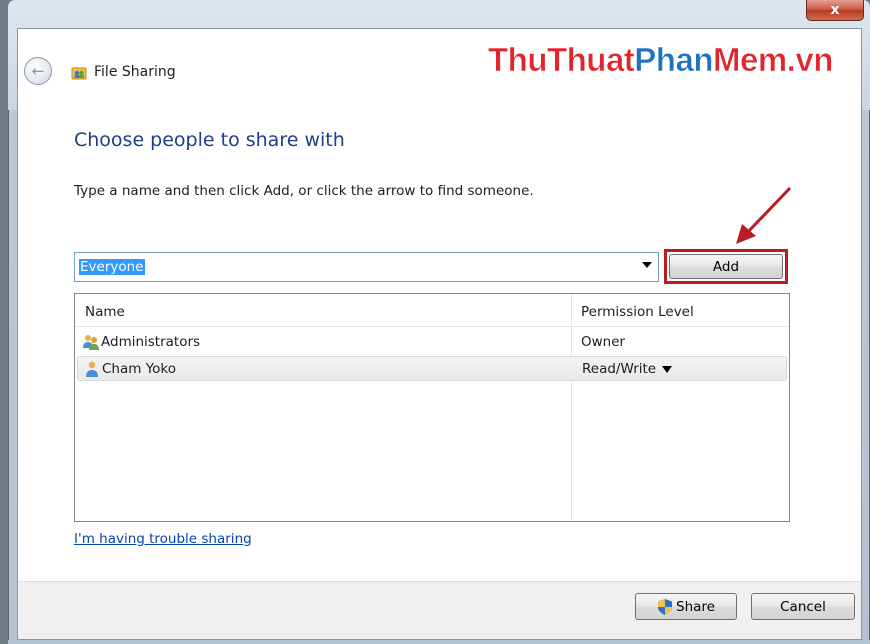 Image resolution: width=870 pixels, height=644 pixels. I want to click on name-input-value: Everyone, so click(112, 267).